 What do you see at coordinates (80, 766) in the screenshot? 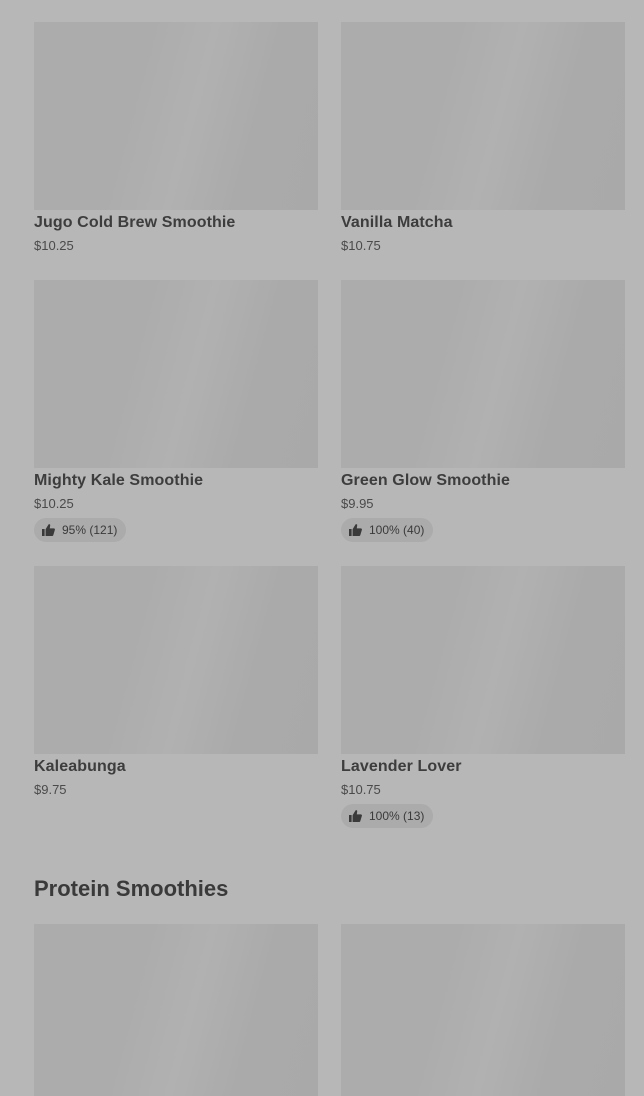
I see `menu-item-name: Kaleabunga` at bounding box center [80, 766].